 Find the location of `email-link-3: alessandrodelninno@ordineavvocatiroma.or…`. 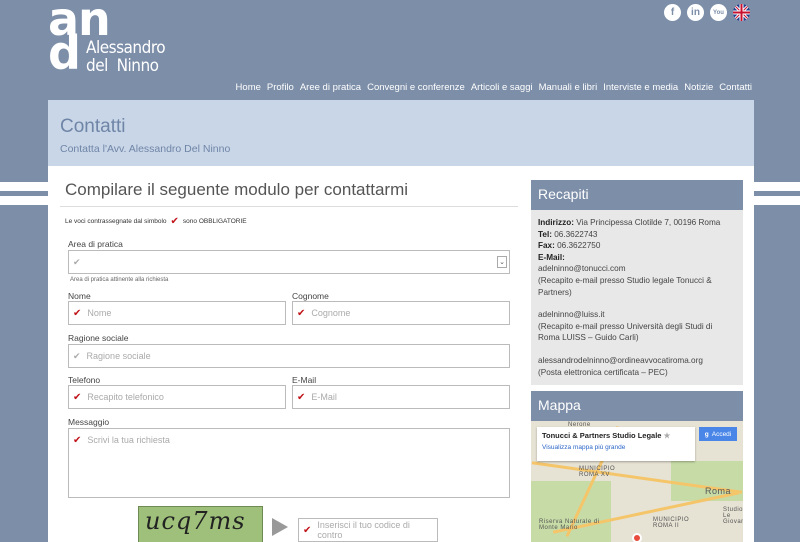

email-link-3: alessandrodelninno@ordineavvocatiroma.or… is located at coordinates (637, 361).